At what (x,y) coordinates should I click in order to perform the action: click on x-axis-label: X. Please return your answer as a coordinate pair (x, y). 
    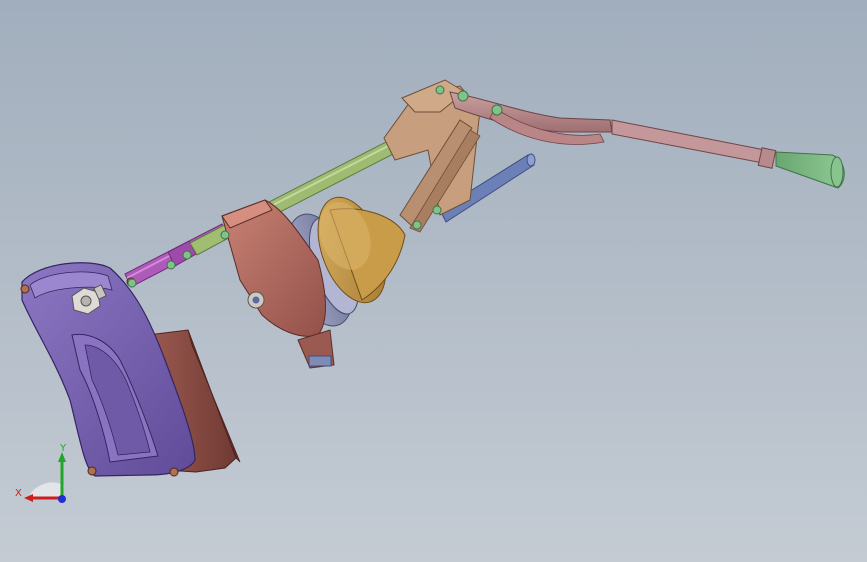
    Looking at the image, I should click on (18, 493).